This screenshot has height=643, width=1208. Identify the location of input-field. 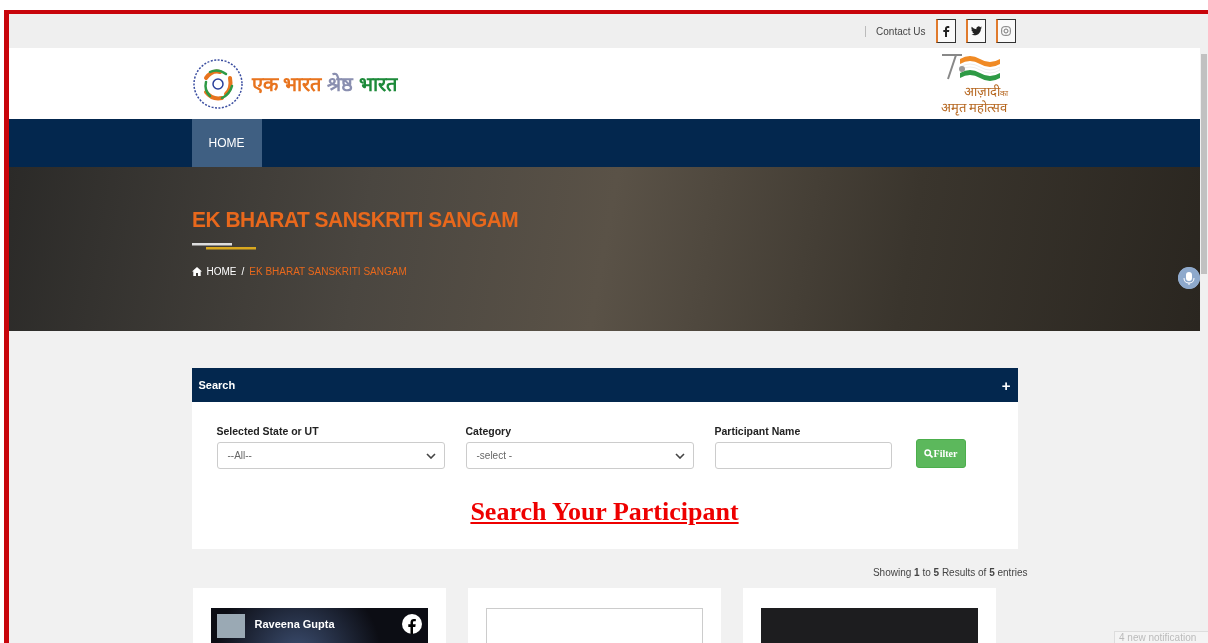
(803, 455).